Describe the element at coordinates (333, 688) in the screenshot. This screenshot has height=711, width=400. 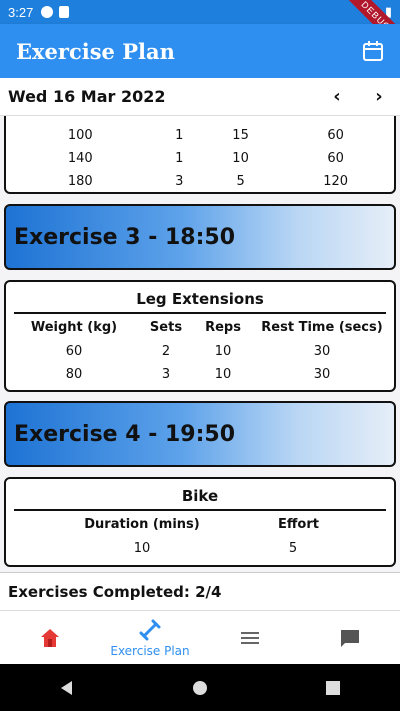
I see `recents-icon` at that location.